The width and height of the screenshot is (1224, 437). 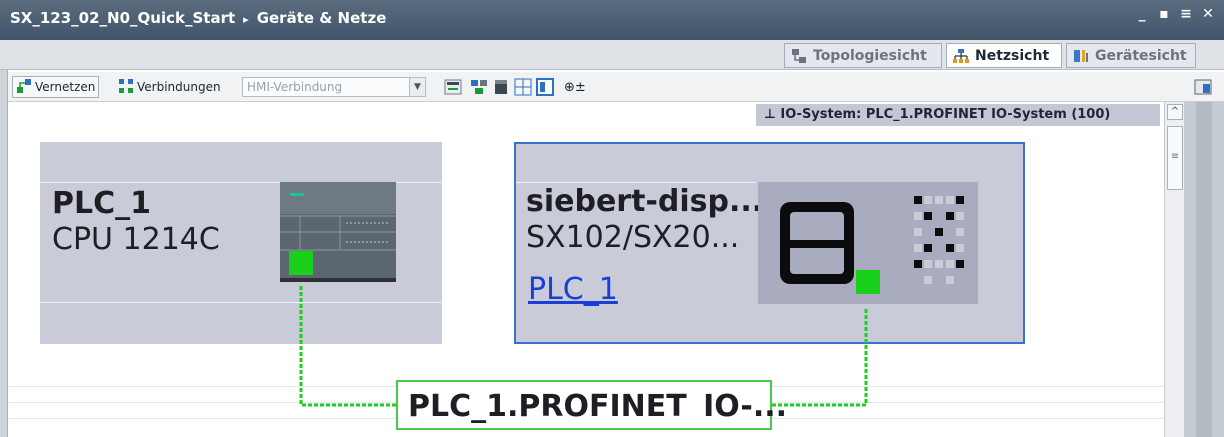 What do you see at coordinates (1175, 158) in the screenshot?
I see `scroll-thumb: ≡` at bounding box center [1175, 158].